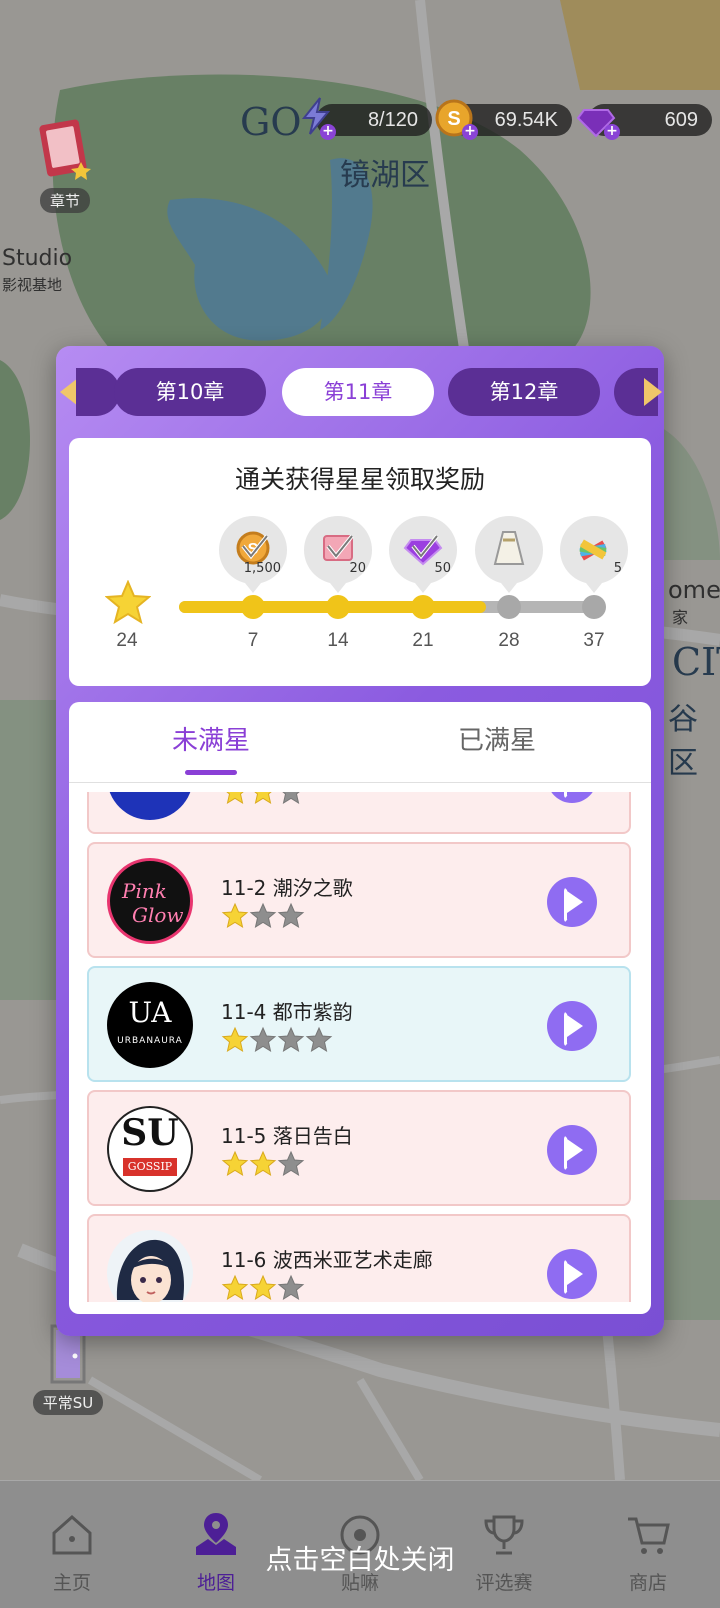  What do you see at coordinates (357, 568) in the screenshot?
I see `reward-qty-14: 20` at bounding box center [357, 568].